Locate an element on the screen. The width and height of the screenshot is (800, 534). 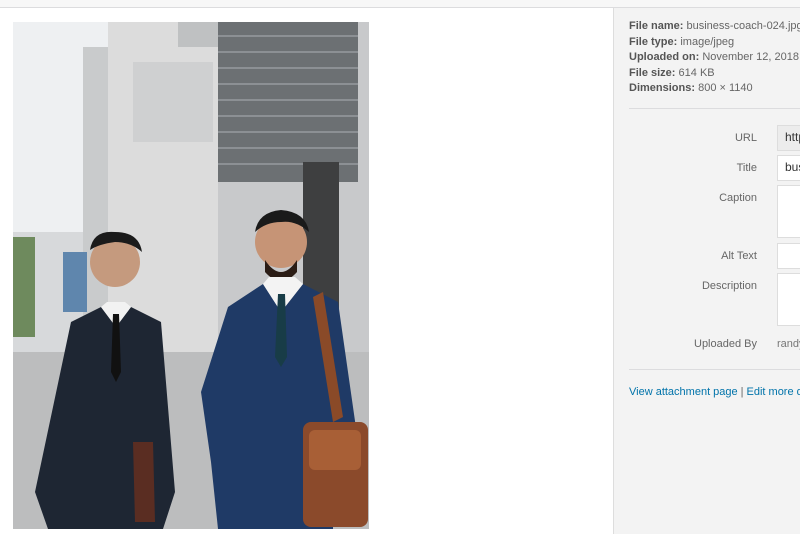
description-field is located at coordinates (788, 299).